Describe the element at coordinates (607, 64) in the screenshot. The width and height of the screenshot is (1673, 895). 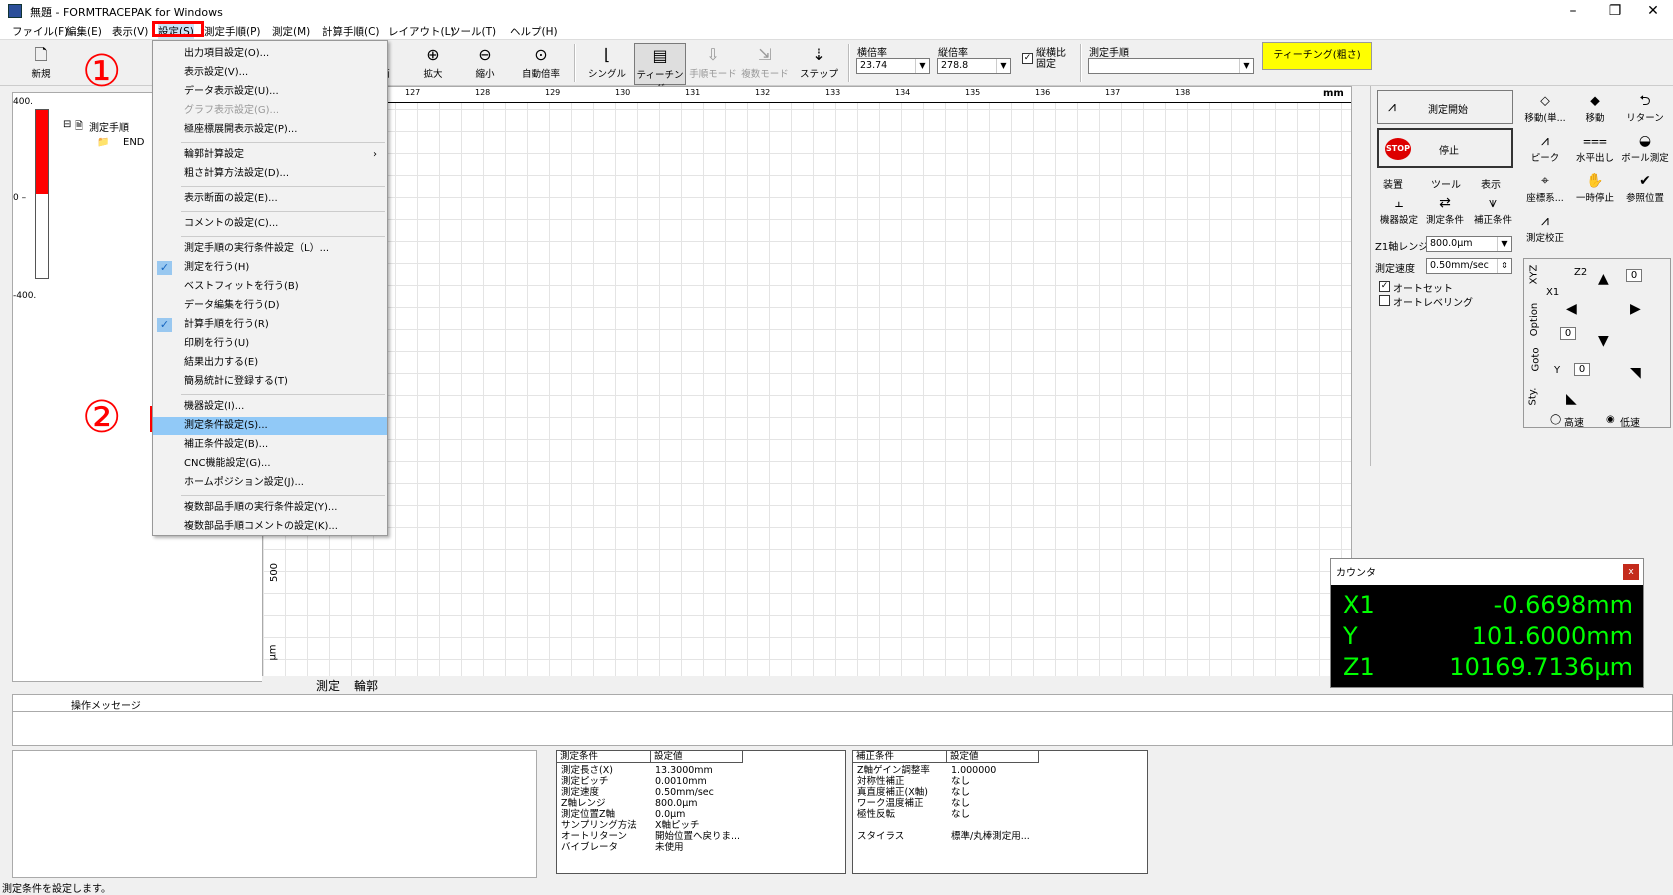
I see `single-button: ⌊ シングル` at that location.